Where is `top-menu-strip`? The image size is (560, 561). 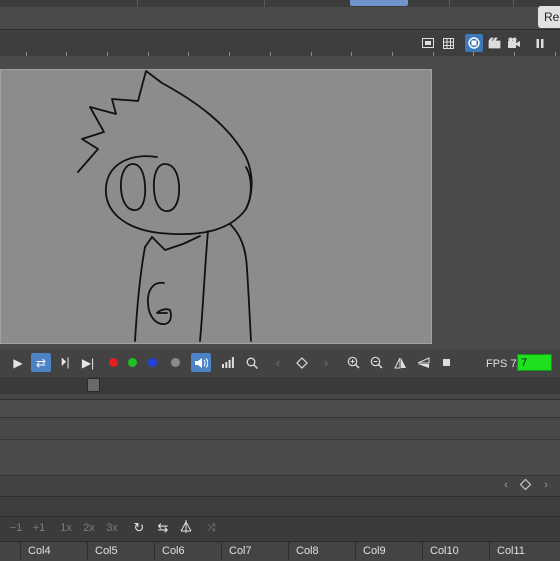 top-menu-strip is located at coordinates (280, 3).